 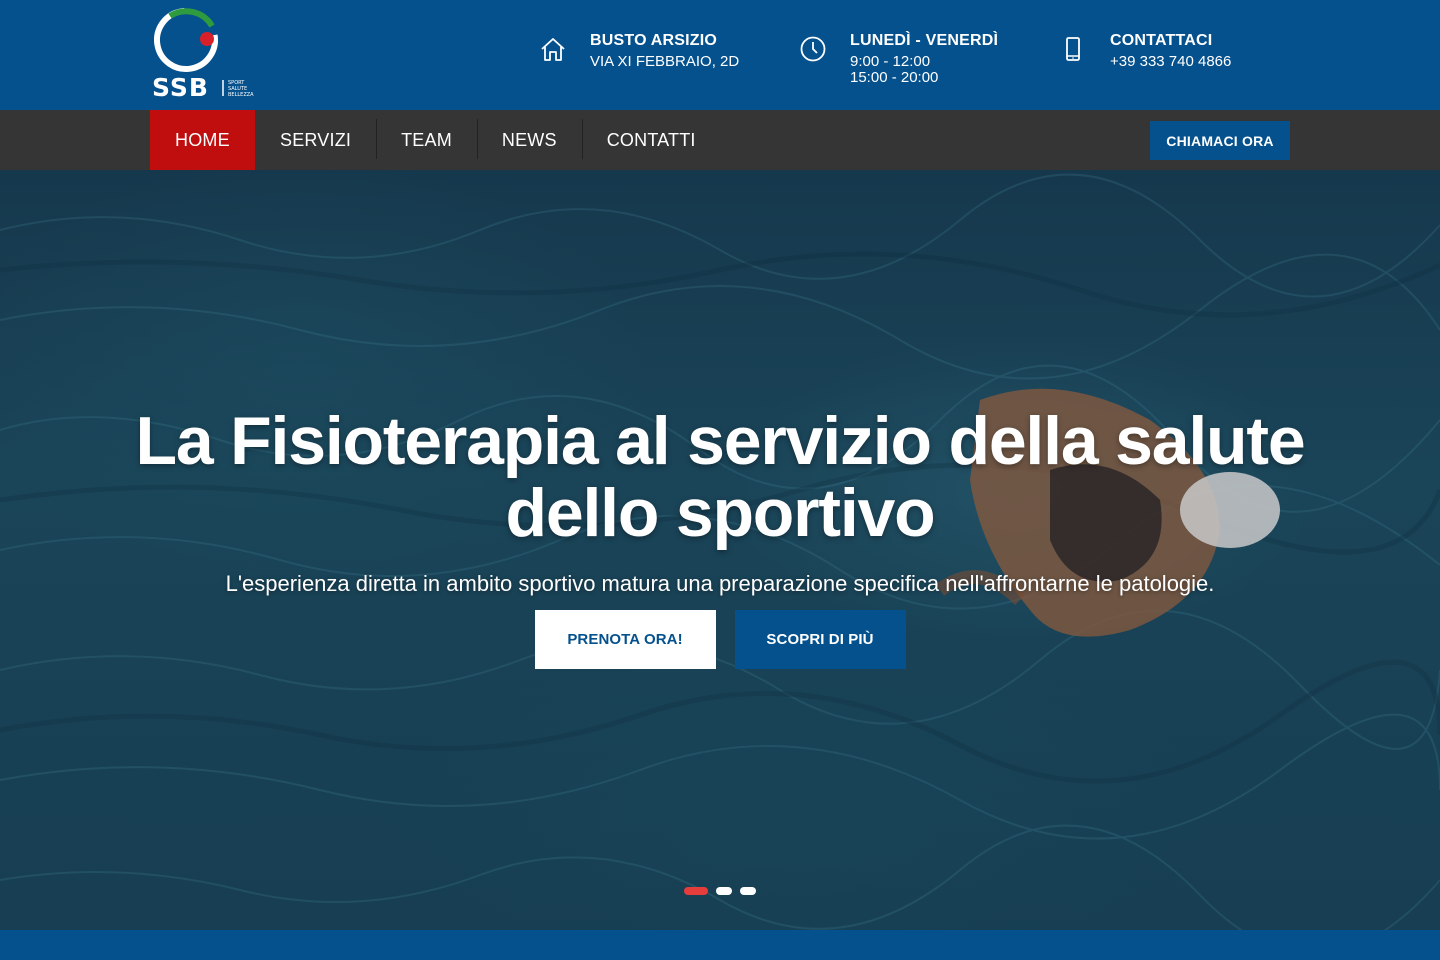 I want to click on clock-icon, so click(x=813, y=49).